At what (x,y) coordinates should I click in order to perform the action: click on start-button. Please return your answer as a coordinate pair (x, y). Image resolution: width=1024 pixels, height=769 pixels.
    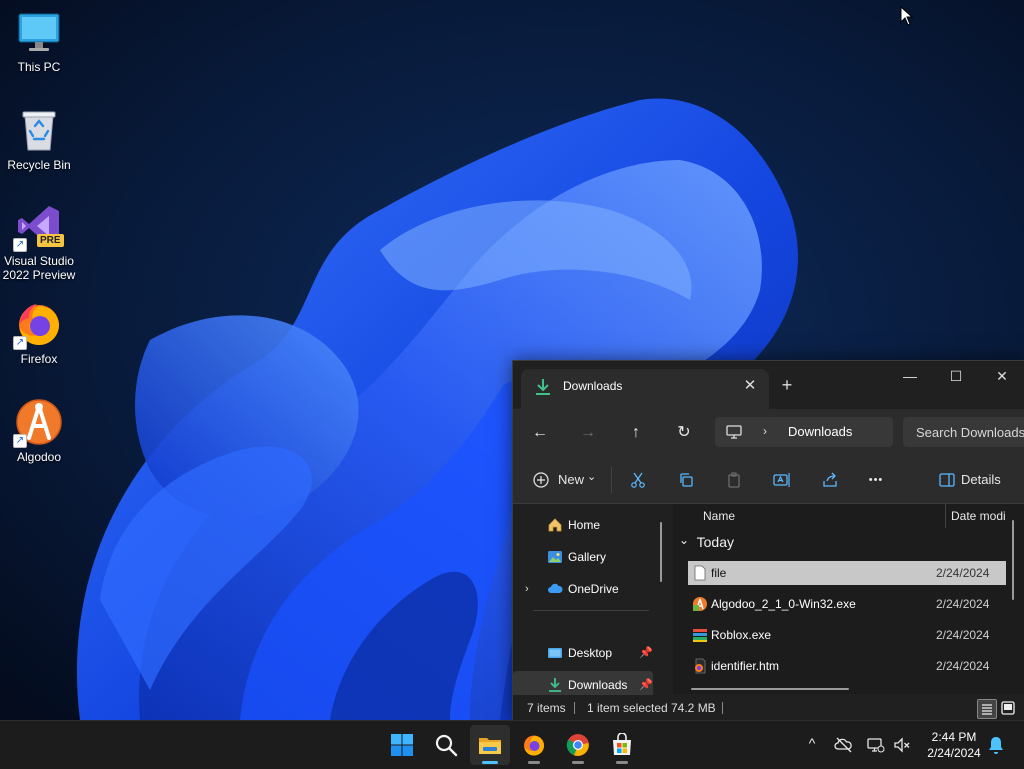
    Looking at the image, I should click on (402, 745).